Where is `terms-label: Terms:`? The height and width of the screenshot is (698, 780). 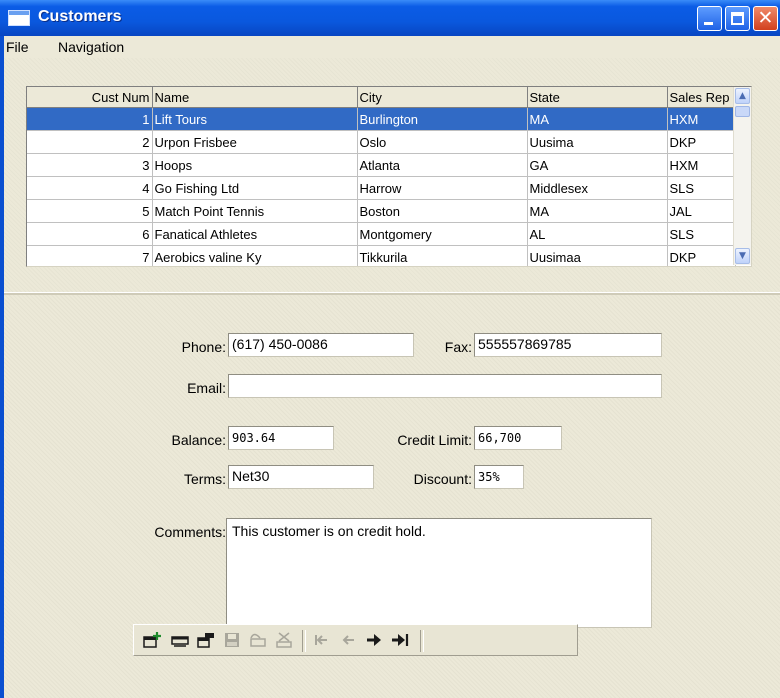
terms-label: Terms: is located at coordinates (205, 479).